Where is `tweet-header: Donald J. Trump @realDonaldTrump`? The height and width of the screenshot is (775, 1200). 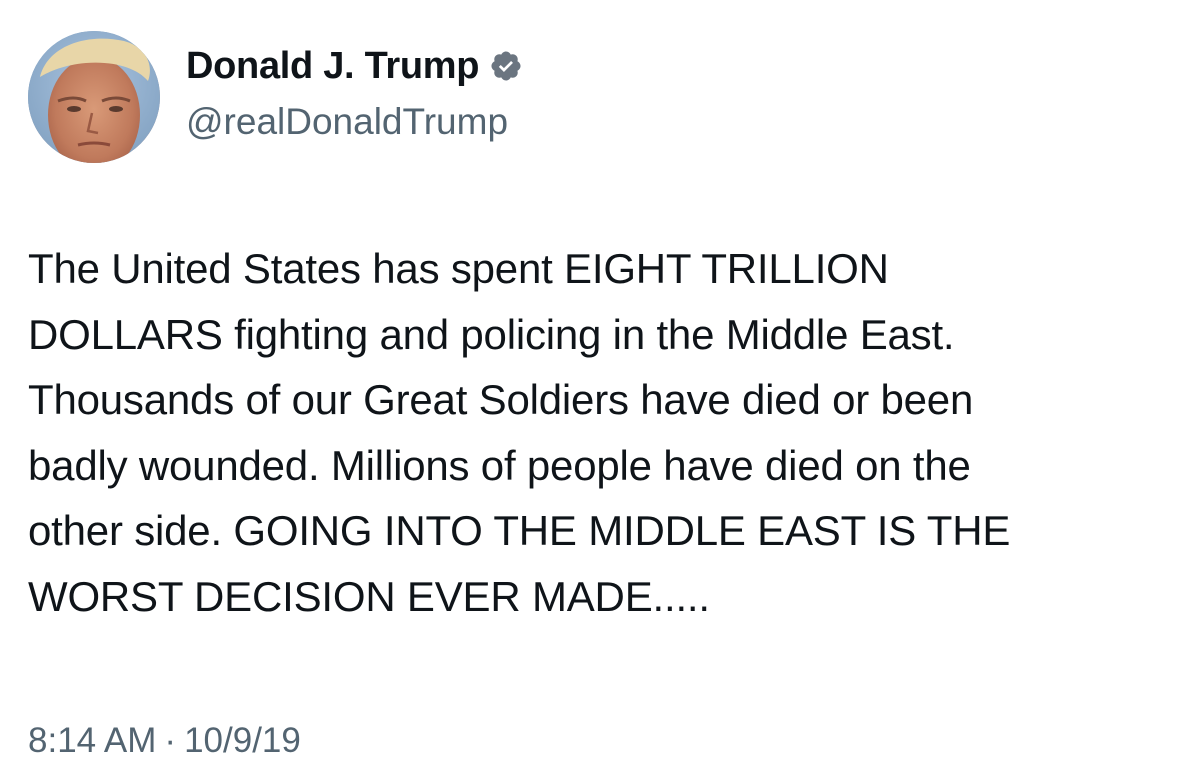 tweet-header: Donald J. Trump @realDonaldTrump is located at coordinates (275, 97).